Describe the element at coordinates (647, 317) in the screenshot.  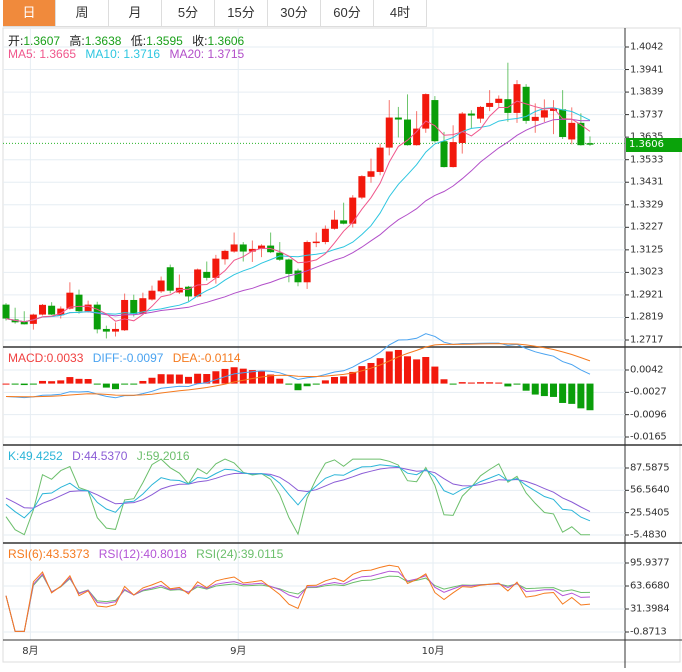
I see `main-axis-label: 1.2819` at that location.